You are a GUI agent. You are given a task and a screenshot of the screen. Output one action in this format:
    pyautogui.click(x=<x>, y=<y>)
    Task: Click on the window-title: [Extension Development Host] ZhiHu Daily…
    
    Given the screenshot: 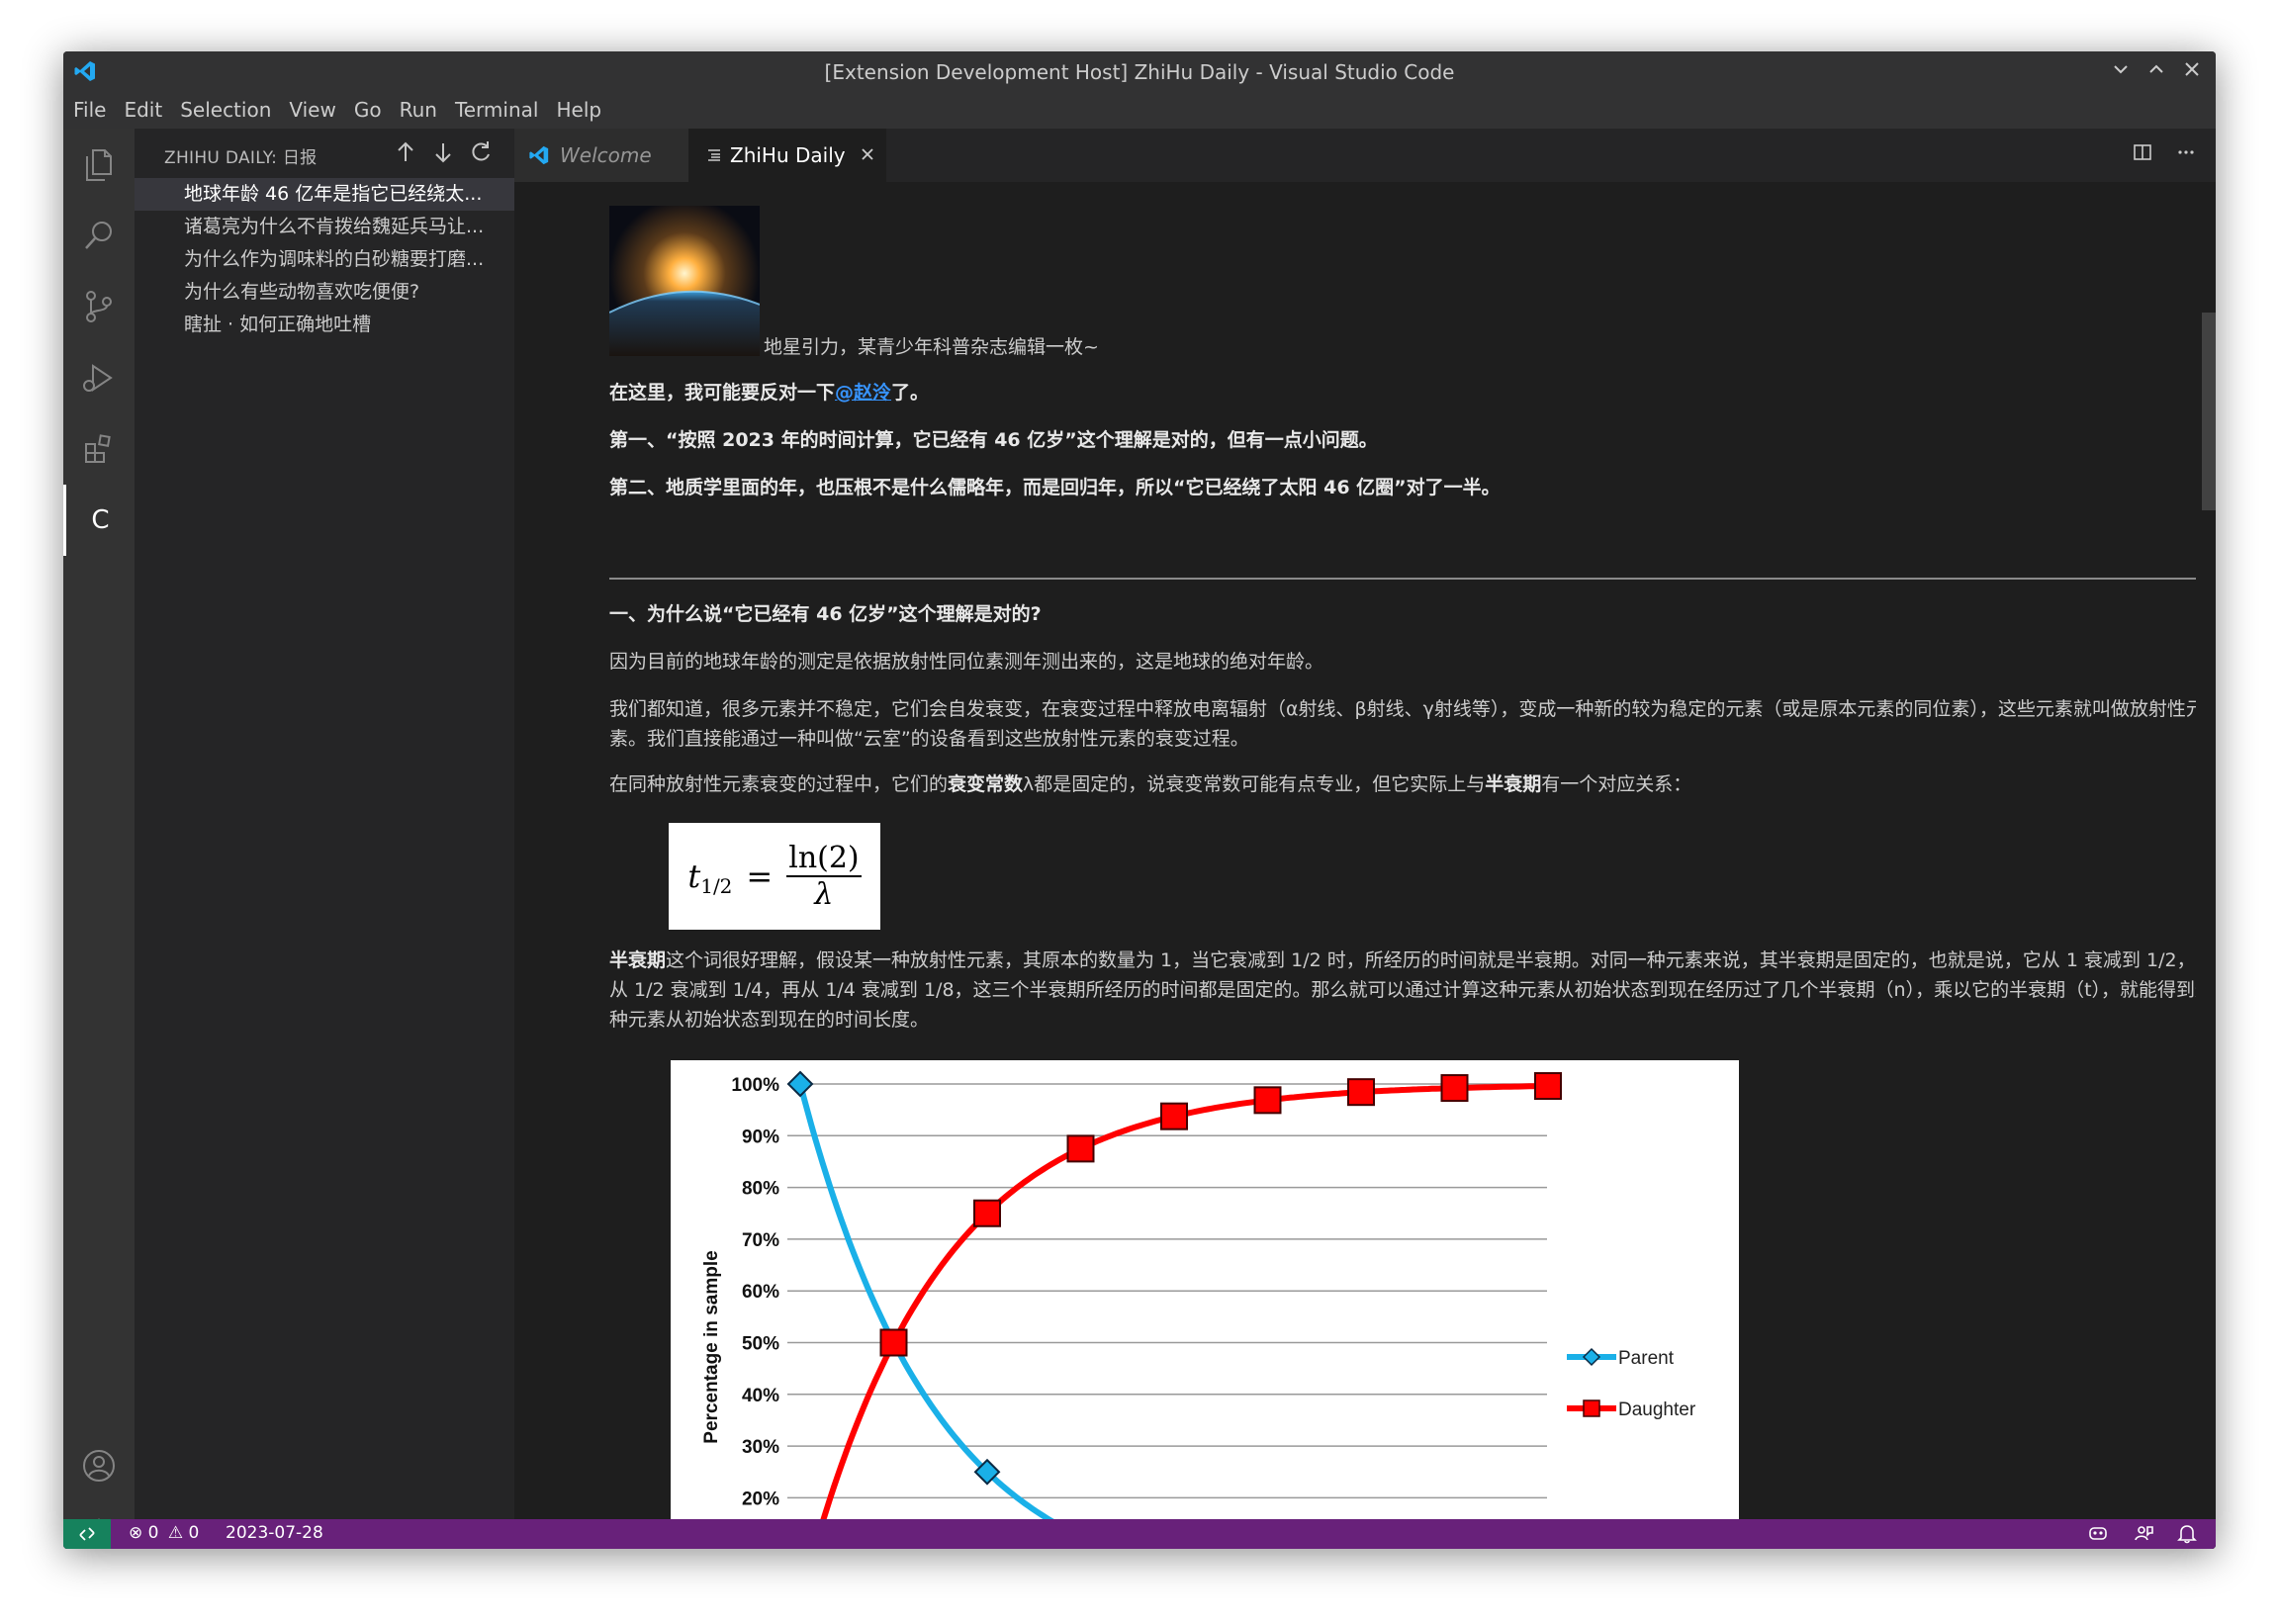 What is the action you would take?
    pyautogui.click(x=1139, y=72)
    